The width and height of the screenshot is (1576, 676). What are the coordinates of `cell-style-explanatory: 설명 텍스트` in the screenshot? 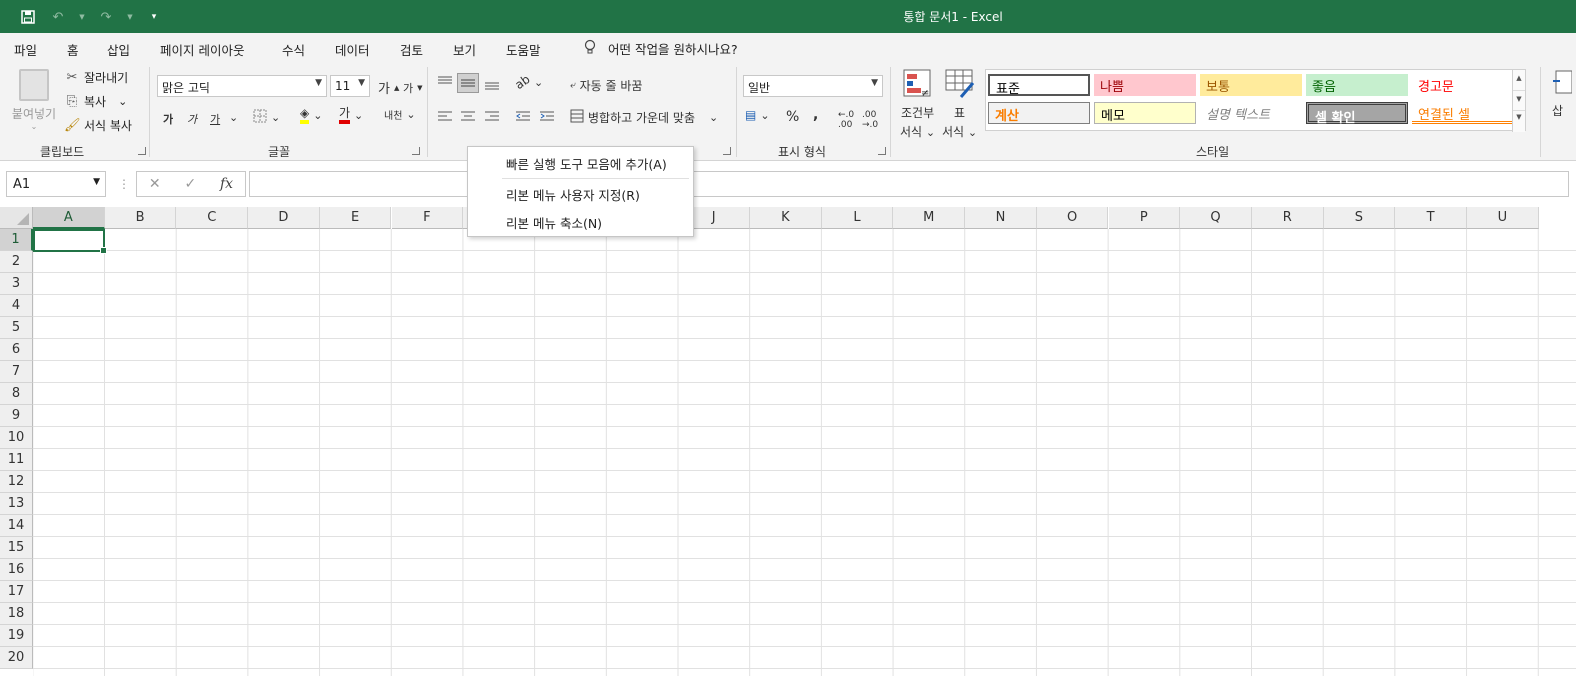 It's located at (1251, 113).